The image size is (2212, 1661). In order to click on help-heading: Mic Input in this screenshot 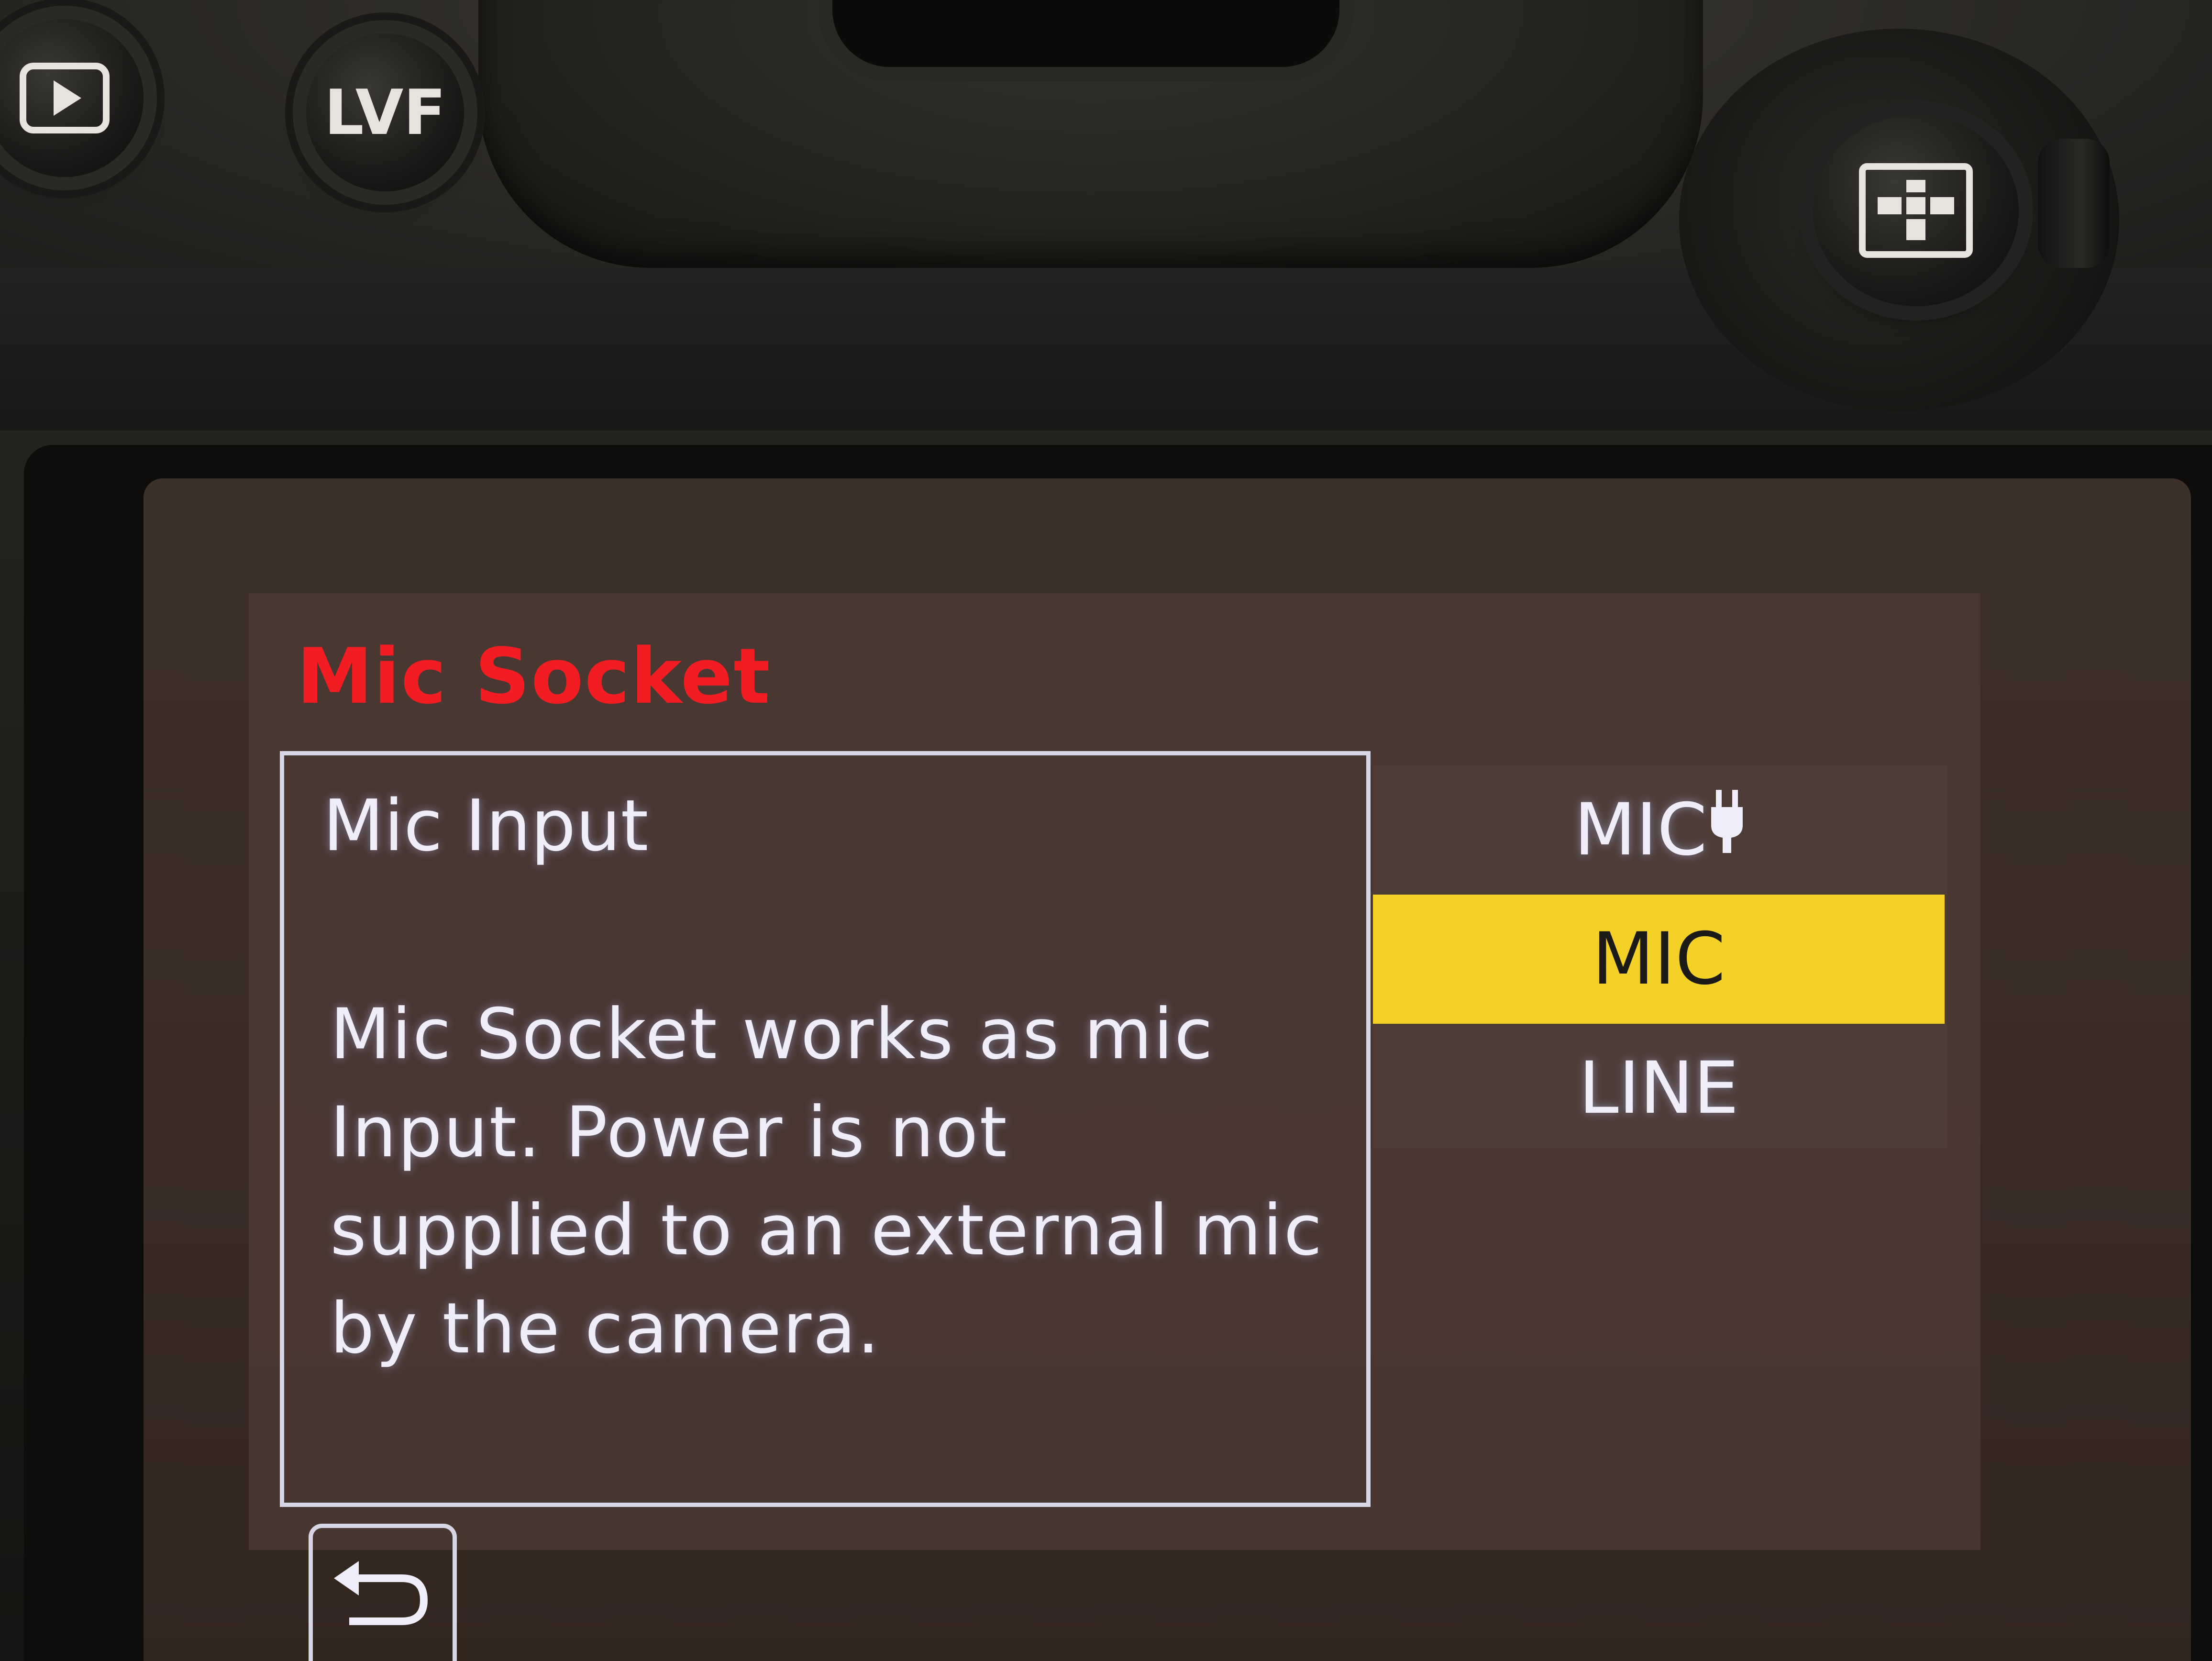, I will do `click(486, 826)`.